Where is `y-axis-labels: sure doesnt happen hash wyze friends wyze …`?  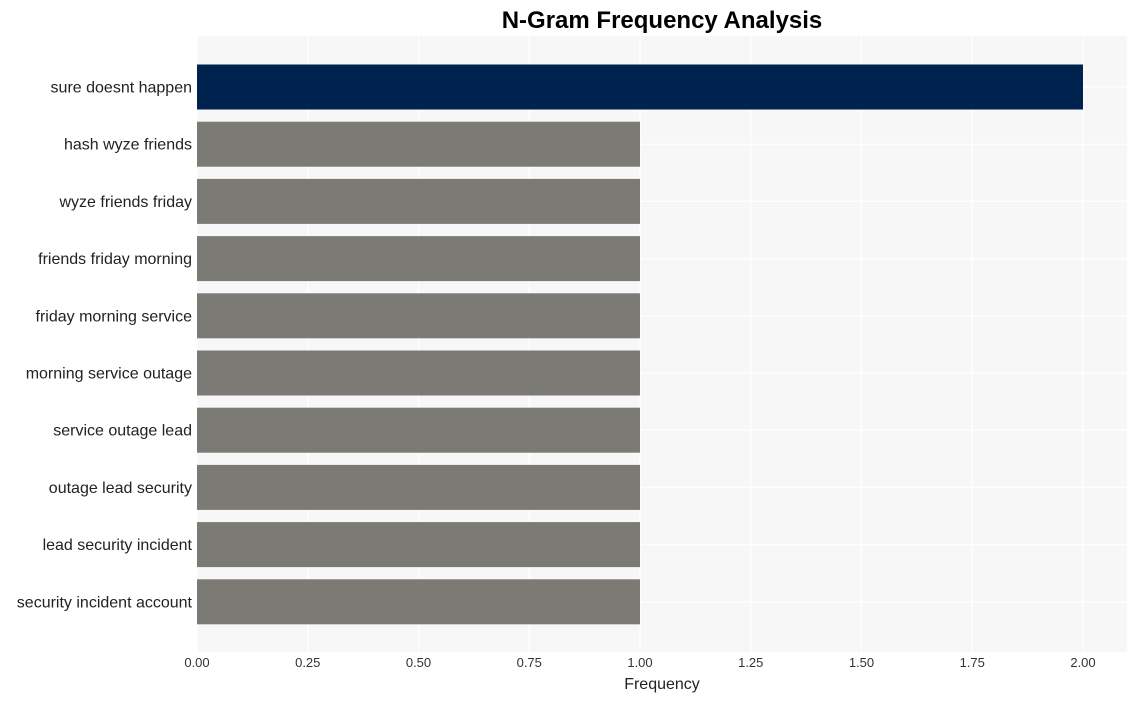 y-axis-labels: sure doesnt happen hash wyze friends wyze … is located at coordinates (105, 346).